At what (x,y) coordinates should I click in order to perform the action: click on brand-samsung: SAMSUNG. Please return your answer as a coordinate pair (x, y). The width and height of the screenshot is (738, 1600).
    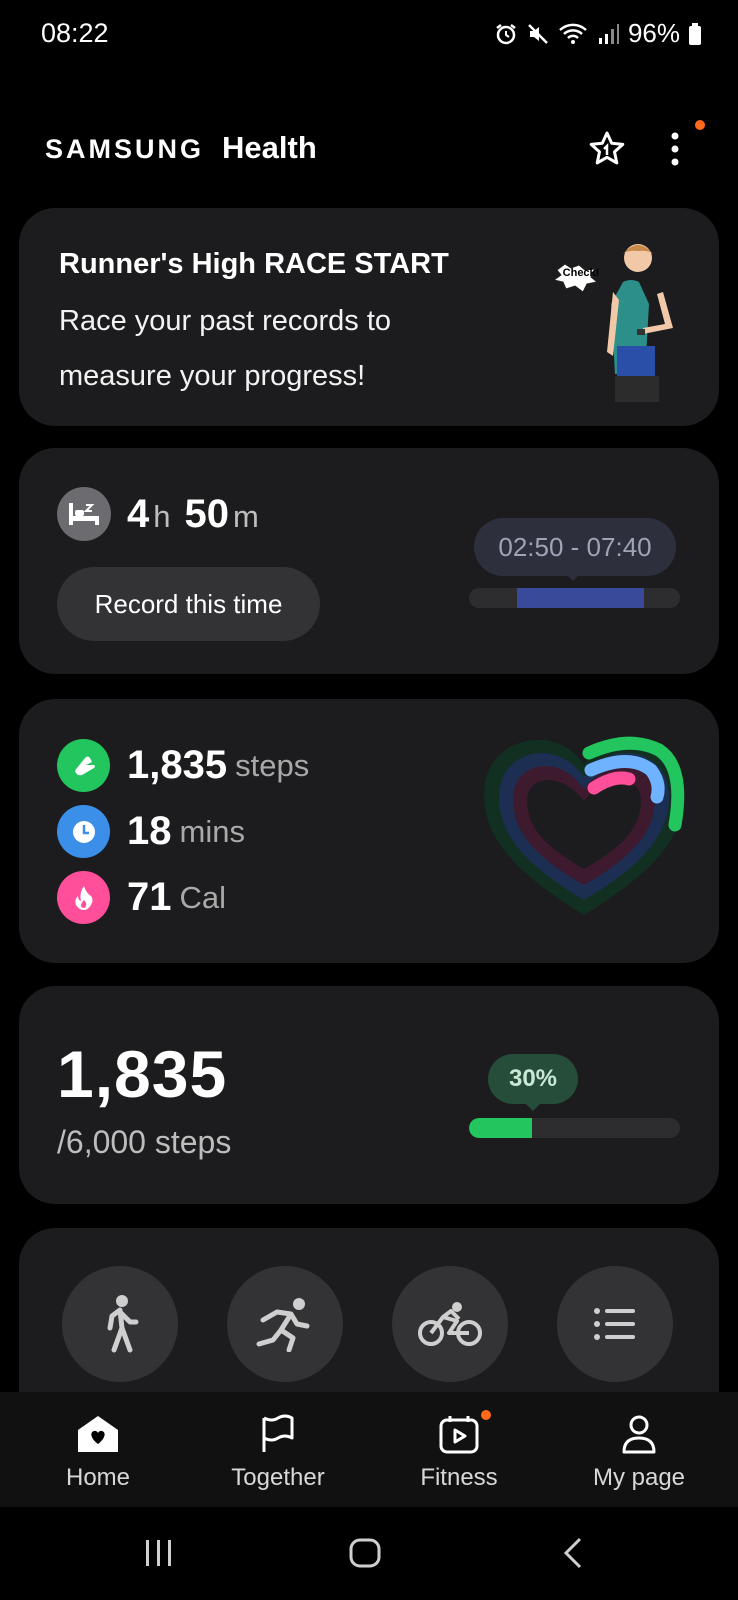
    Looking at the image, I should click on (125, 149).